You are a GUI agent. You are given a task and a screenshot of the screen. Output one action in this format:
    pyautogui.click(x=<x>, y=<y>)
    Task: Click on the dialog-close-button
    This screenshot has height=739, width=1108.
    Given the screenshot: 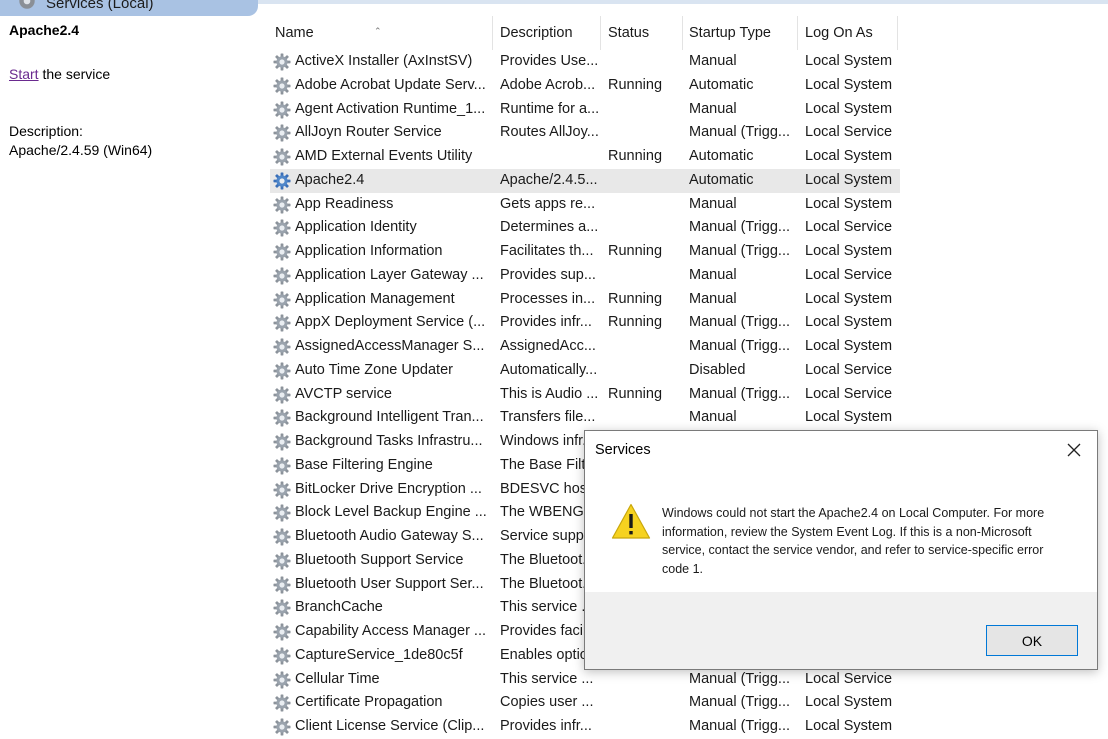 What is the action you would take?
    pyautogui.click(x=1074, y=450)
    